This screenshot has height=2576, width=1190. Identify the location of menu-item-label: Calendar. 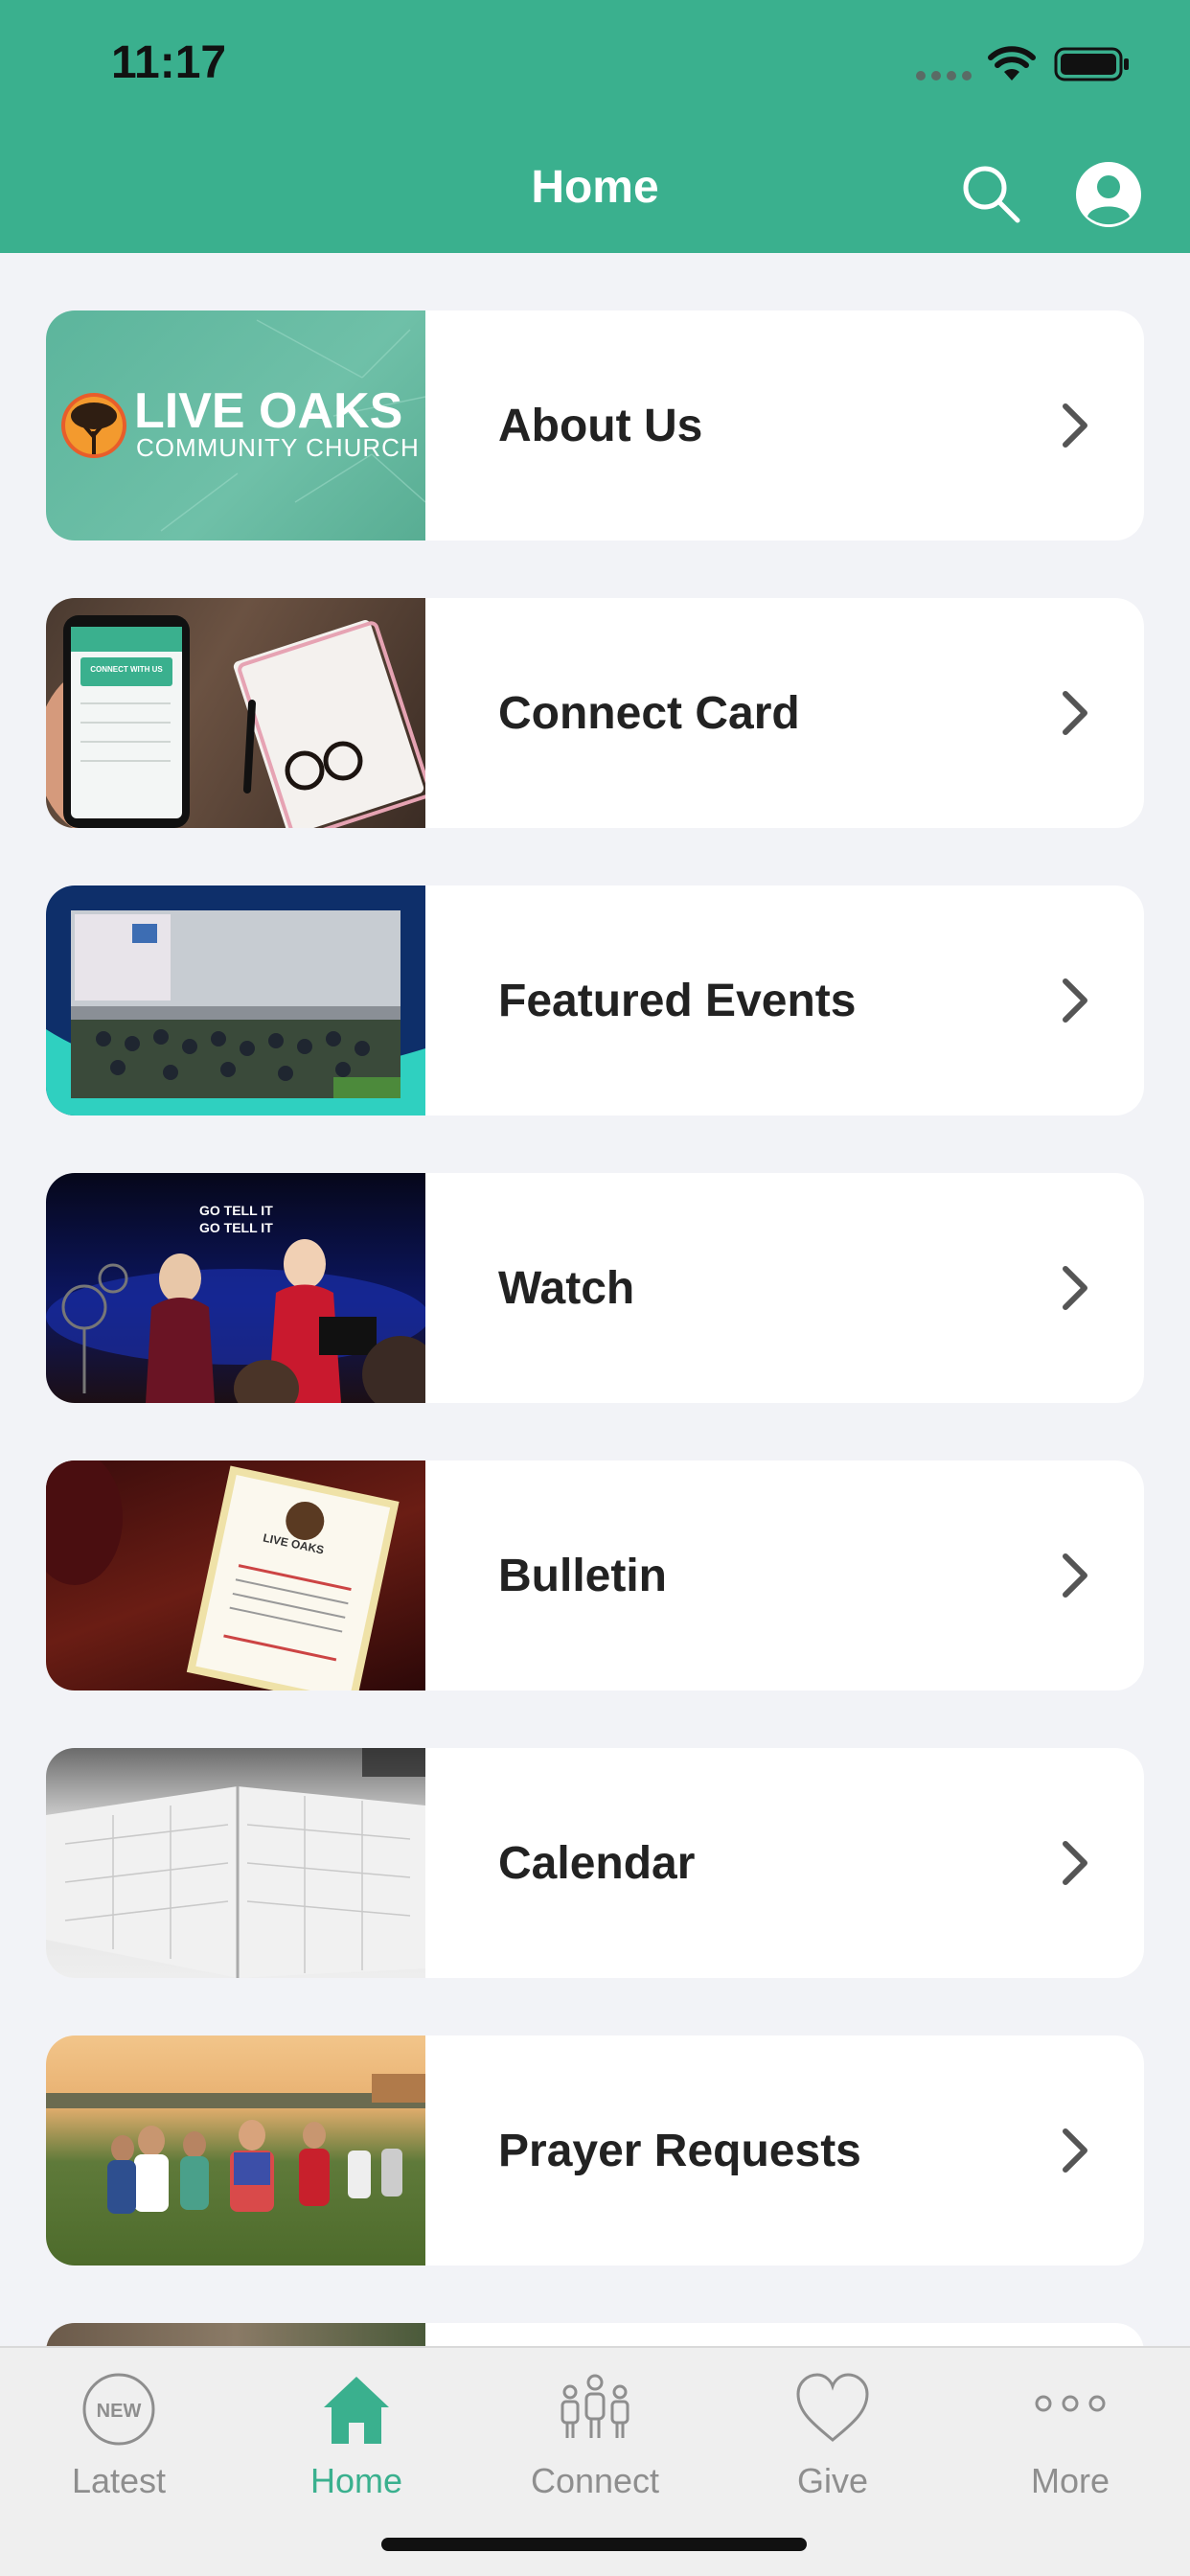
(597, 1863).